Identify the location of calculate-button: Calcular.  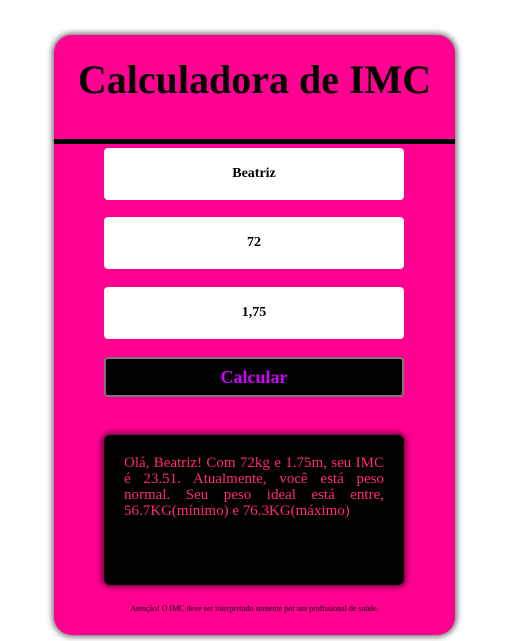
(254, 377).